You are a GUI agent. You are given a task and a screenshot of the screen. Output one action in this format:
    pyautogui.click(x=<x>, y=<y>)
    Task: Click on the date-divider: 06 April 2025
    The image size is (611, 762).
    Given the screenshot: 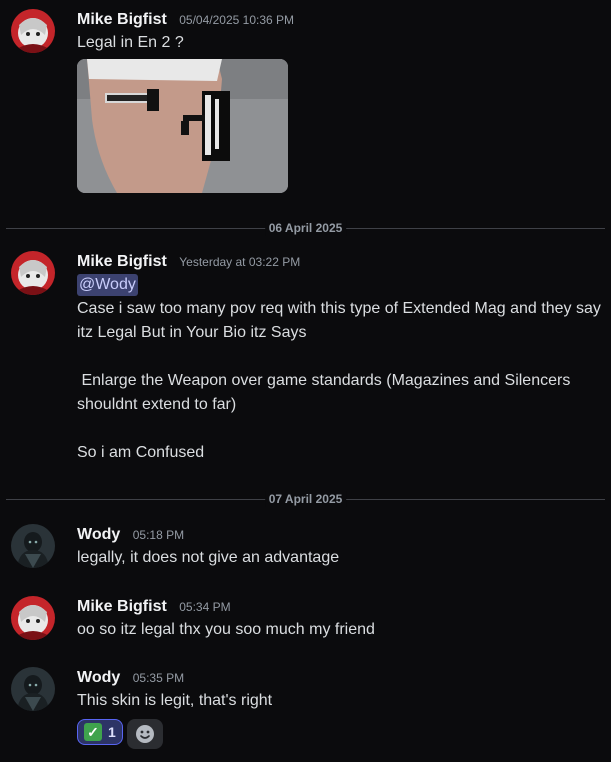 What is the action you would take?
    pyautogui.click(x=305, y=228)
    